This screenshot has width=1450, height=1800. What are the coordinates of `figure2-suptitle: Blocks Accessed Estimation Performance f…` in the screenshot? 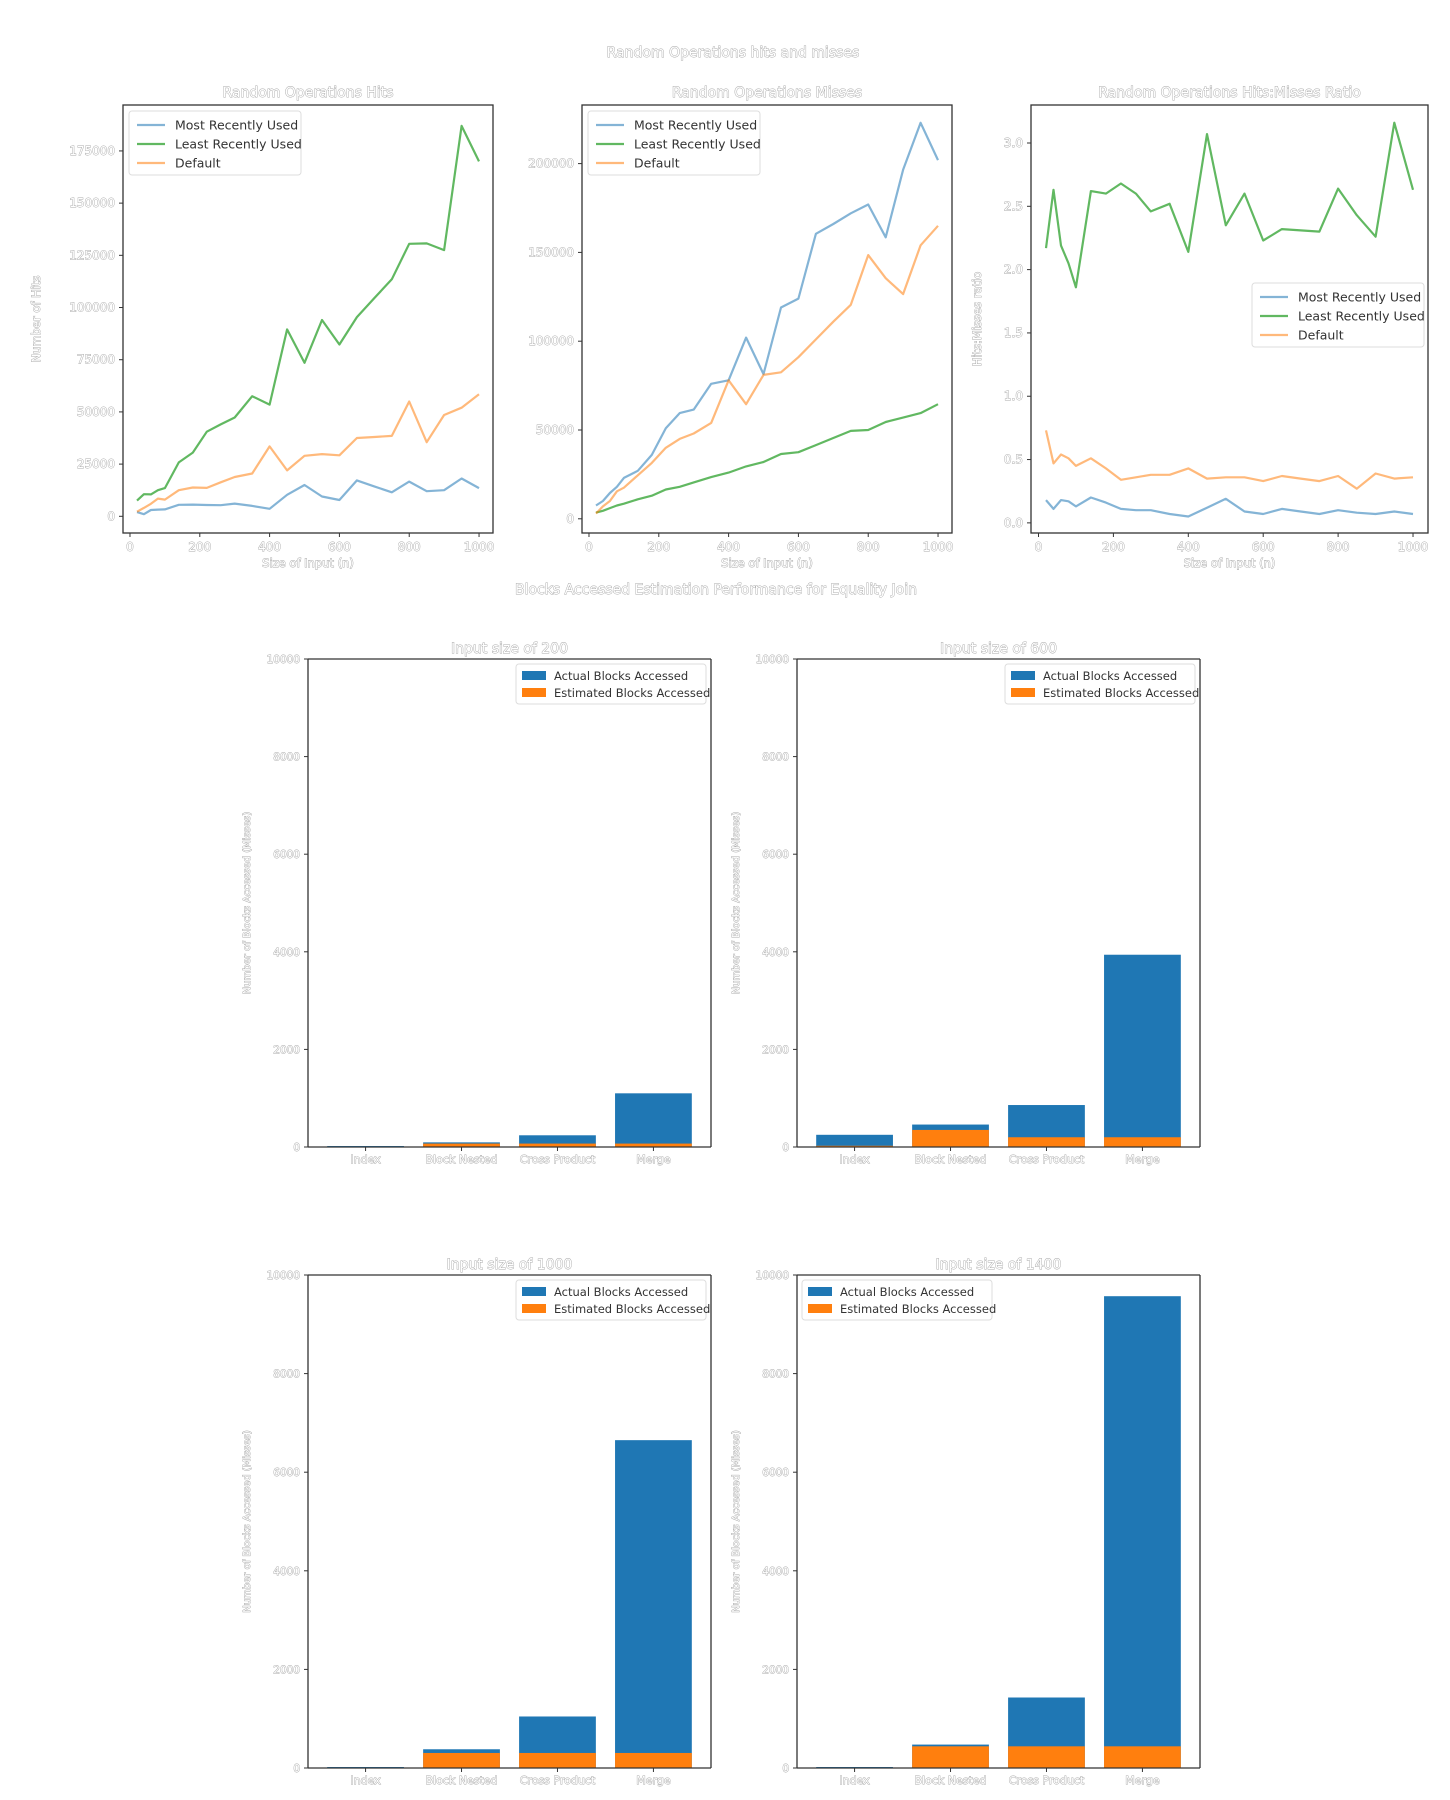 It's located at (716, 590).